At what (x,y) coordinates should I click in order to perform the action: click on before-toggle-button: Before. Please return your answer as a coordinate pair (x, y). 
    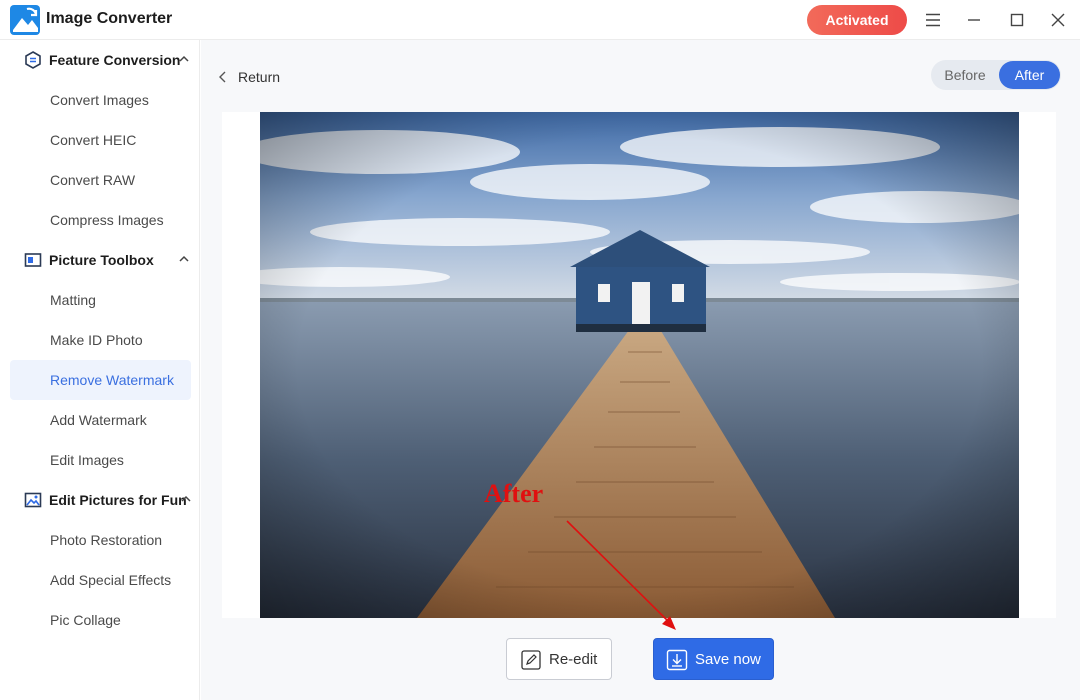
    Looking at the image, I should click on (965, 75).